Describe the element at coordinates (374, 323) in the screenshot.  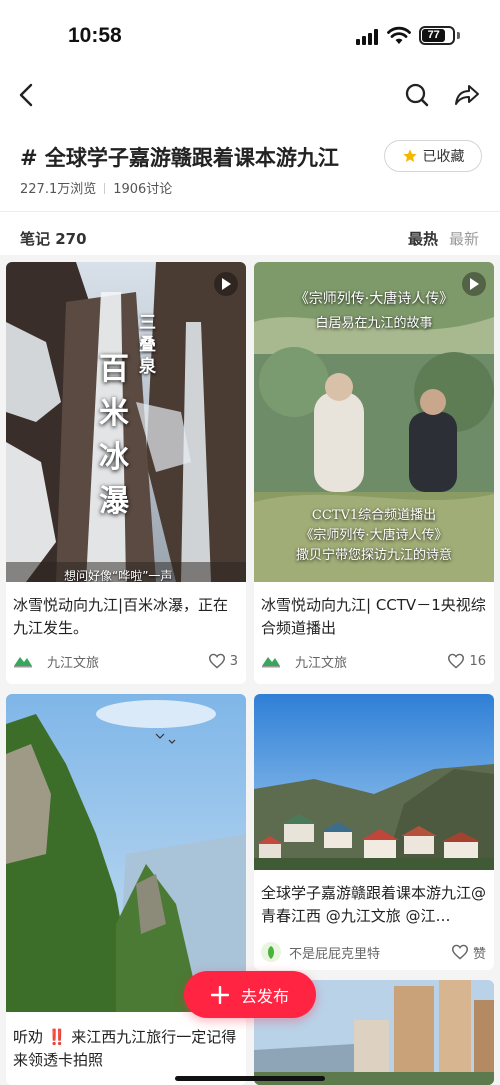
I see `cover-banner-sub: 白居易在九江的故事` at that location.